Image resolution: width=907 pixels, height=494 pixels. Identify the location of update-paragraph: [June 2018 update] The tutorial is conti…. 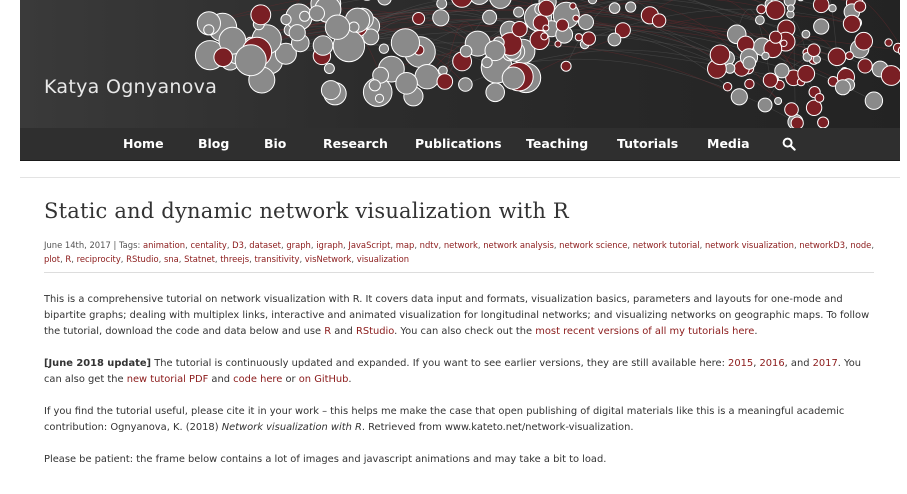
(461, 372).